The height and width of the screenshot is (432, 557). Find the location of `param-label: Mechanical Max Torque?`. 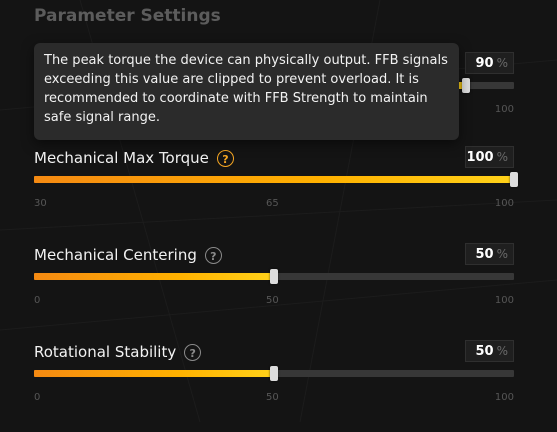

param-label: Mechanical Max Torque? is located at coordinates (134, 158).